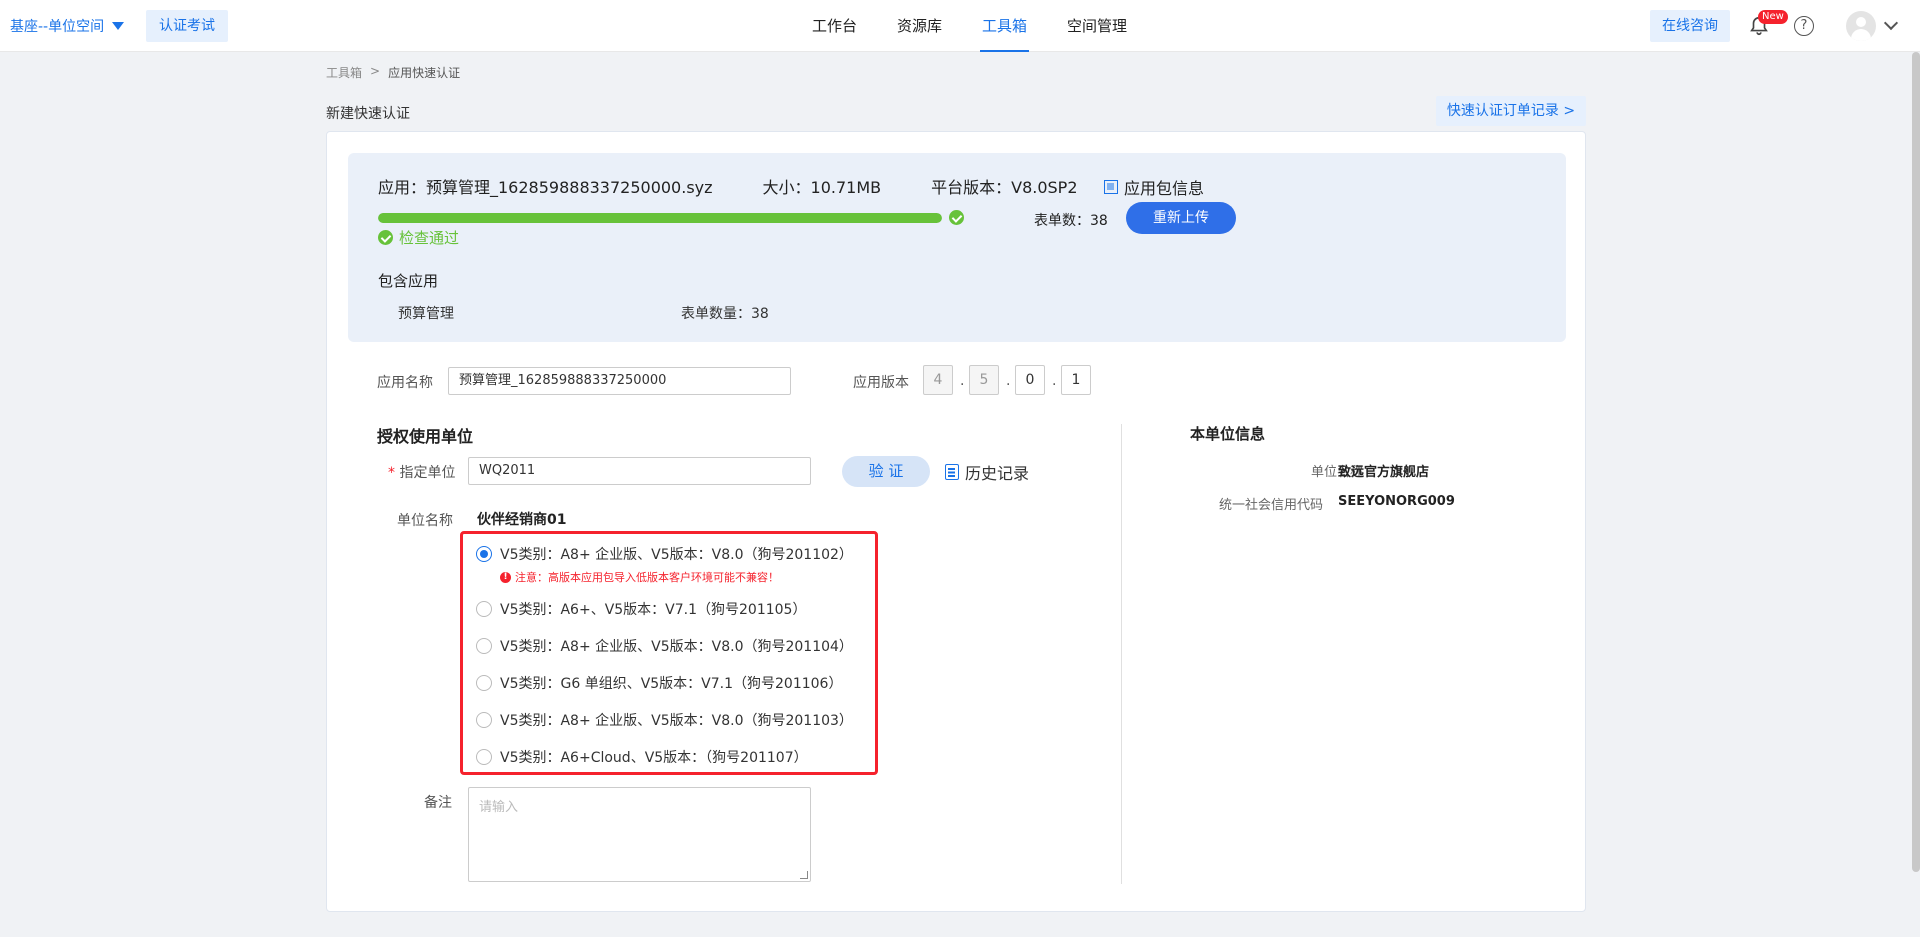  Describe the element at coordinates (639, 471) in the screenshot. I see `unit-code-input: WQ2011` at that location.